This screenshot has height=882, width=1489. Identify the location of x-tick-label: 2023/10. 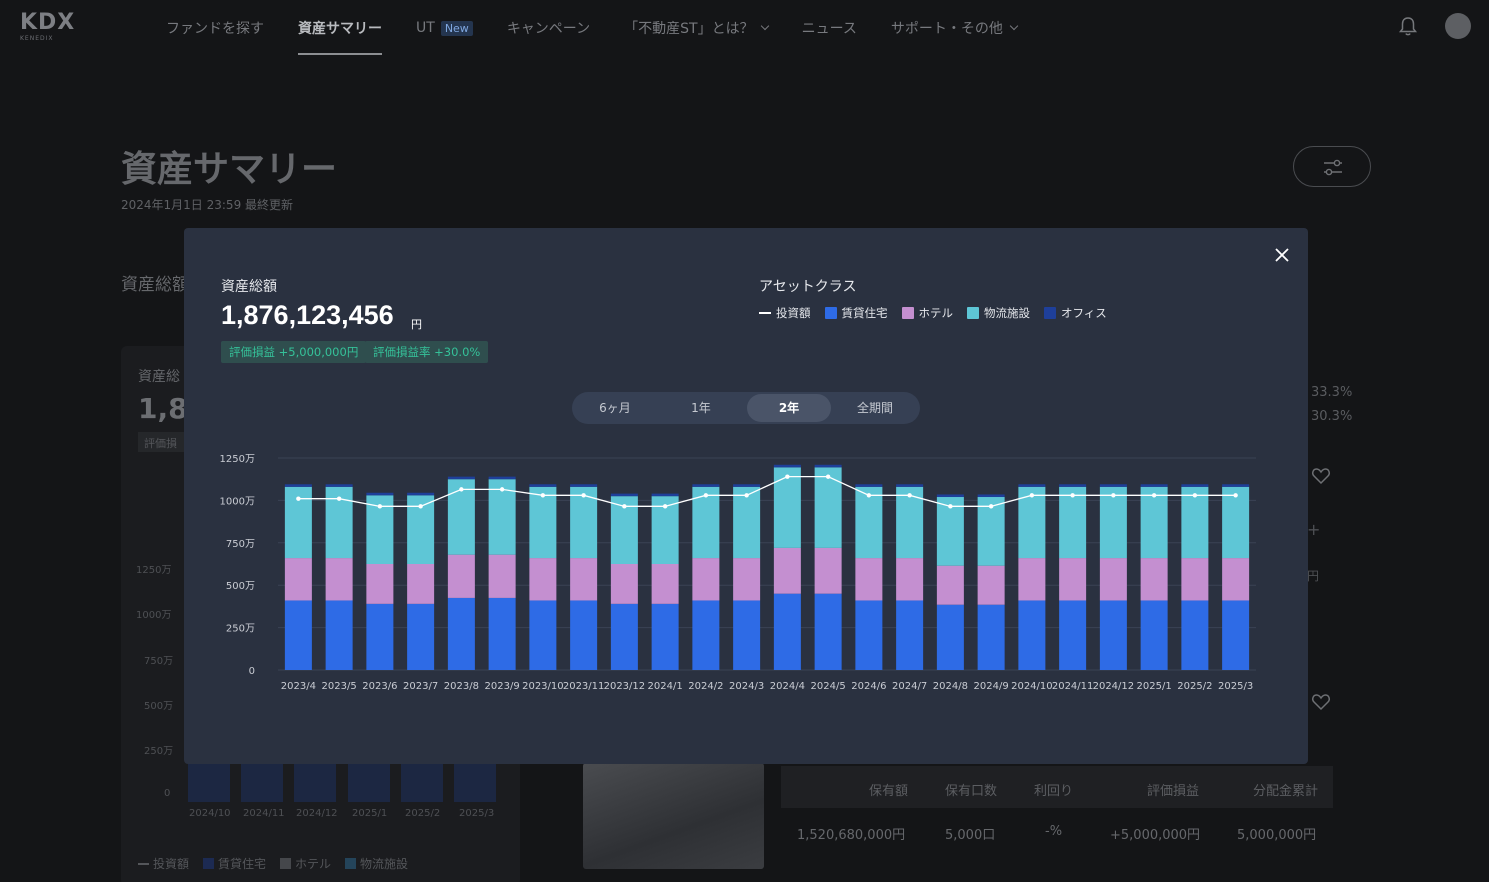
(543, 686).